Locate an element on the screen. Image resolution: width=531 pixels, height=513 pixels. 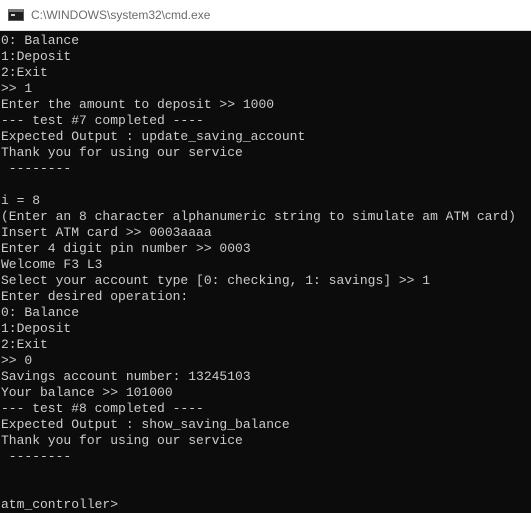
console-line: Expected Output : show_saving_balance is located at coordinates (145, 424).